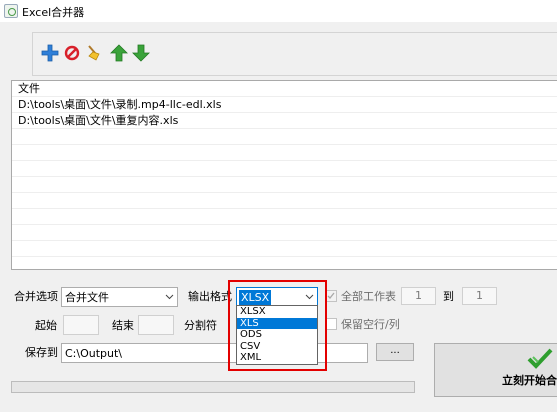 Image resolution: width=557 pixels, height=412 pixels. Describe the element at coordinates (11, 11) in the screenshot. I see `app-icon` at that location.